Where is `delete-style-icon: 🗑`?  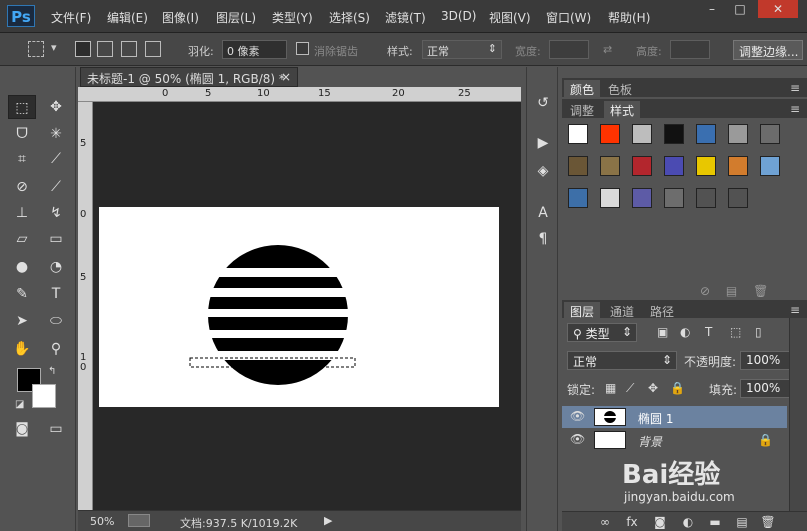 delete-style-icon: 🗑 is located at coordinates (760, 291).